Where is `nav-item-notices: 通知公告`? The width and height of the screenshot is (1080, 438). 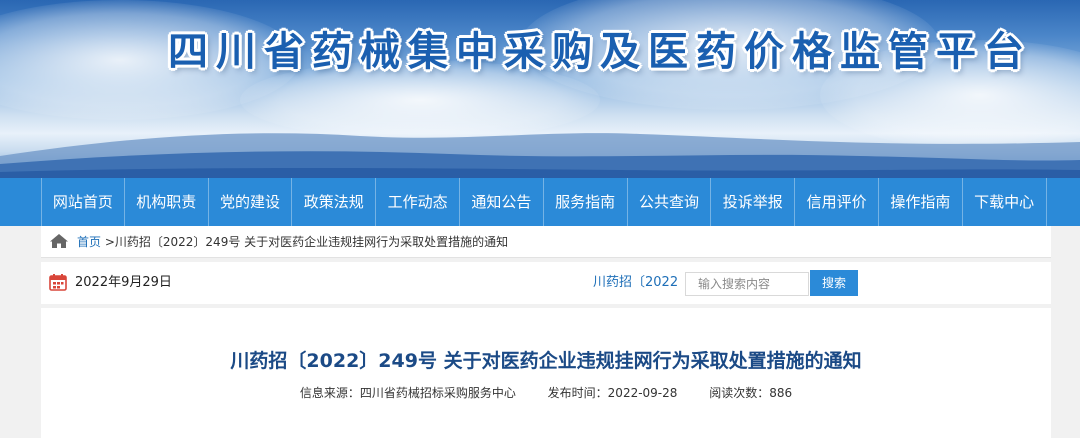
nav-item-notices: 通知公告 is located at coordinates (502, 202).